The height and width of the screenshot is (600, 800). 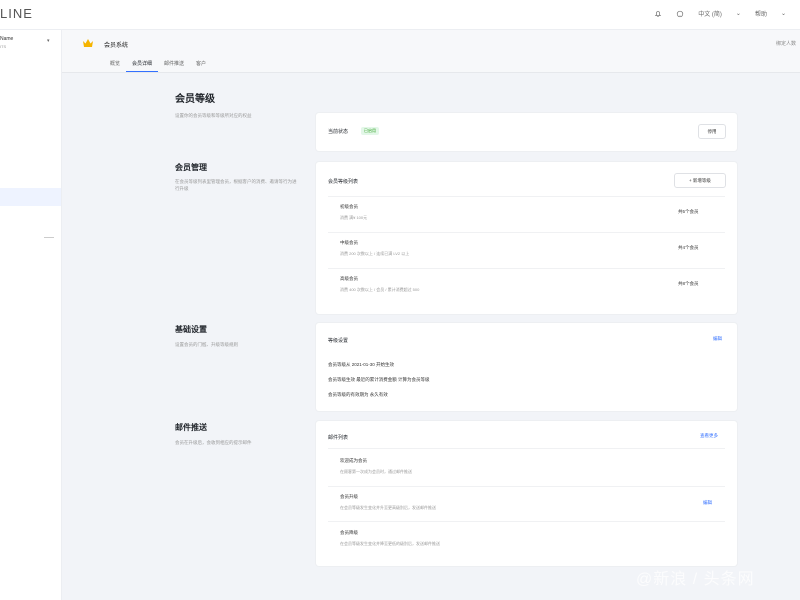 What do you see at coordinates (31, 315) in the screenshot?
I see `sidebar: Name ITS ▾` at bounding box center [31, 315].